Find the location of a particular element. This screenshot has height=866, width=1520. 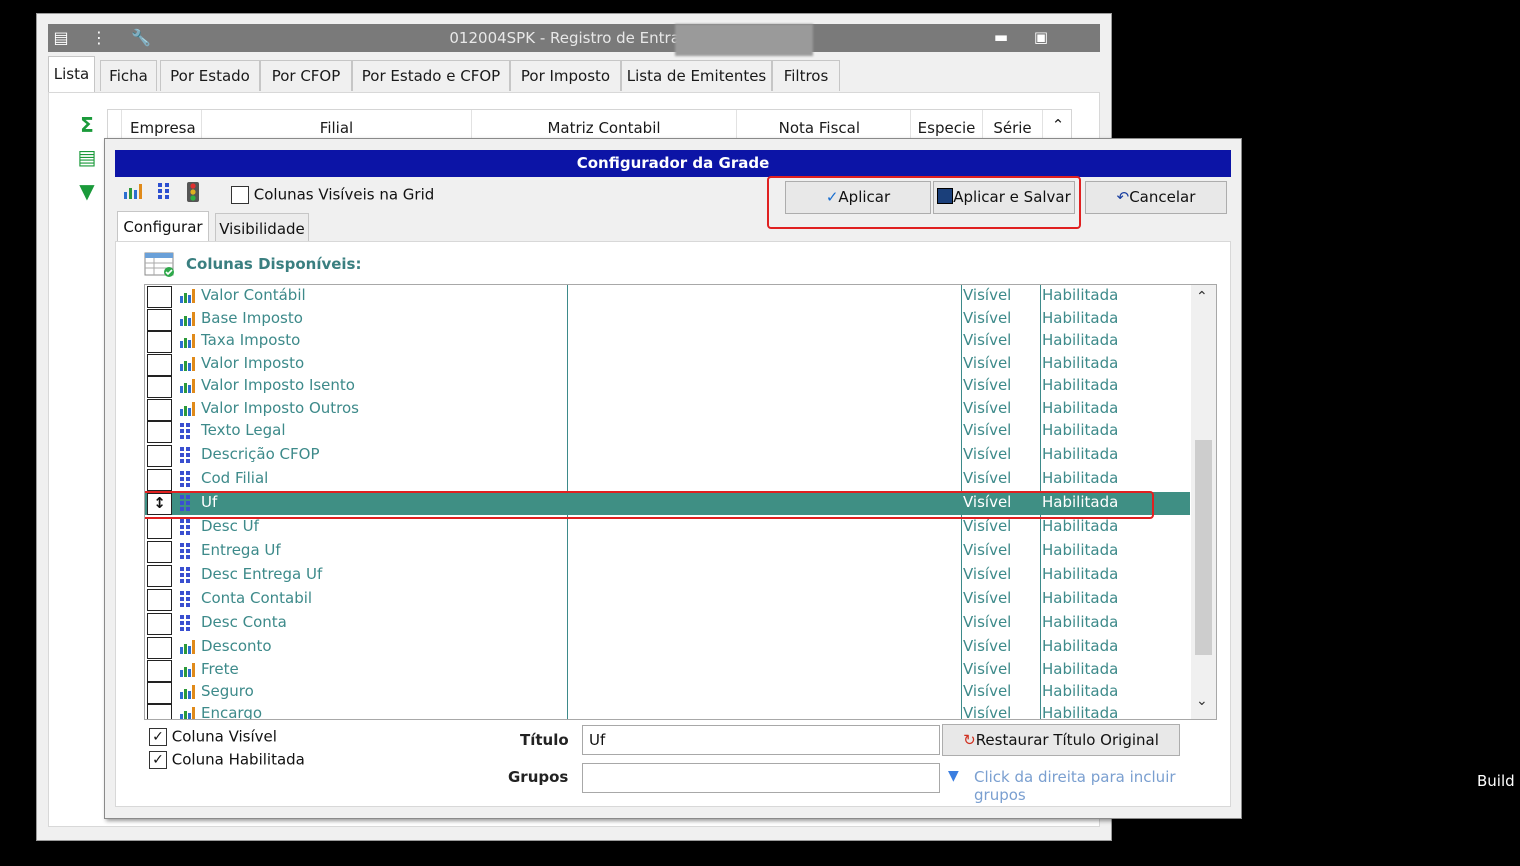

row-label: Base Imposto is located at coordinates (252, 318).